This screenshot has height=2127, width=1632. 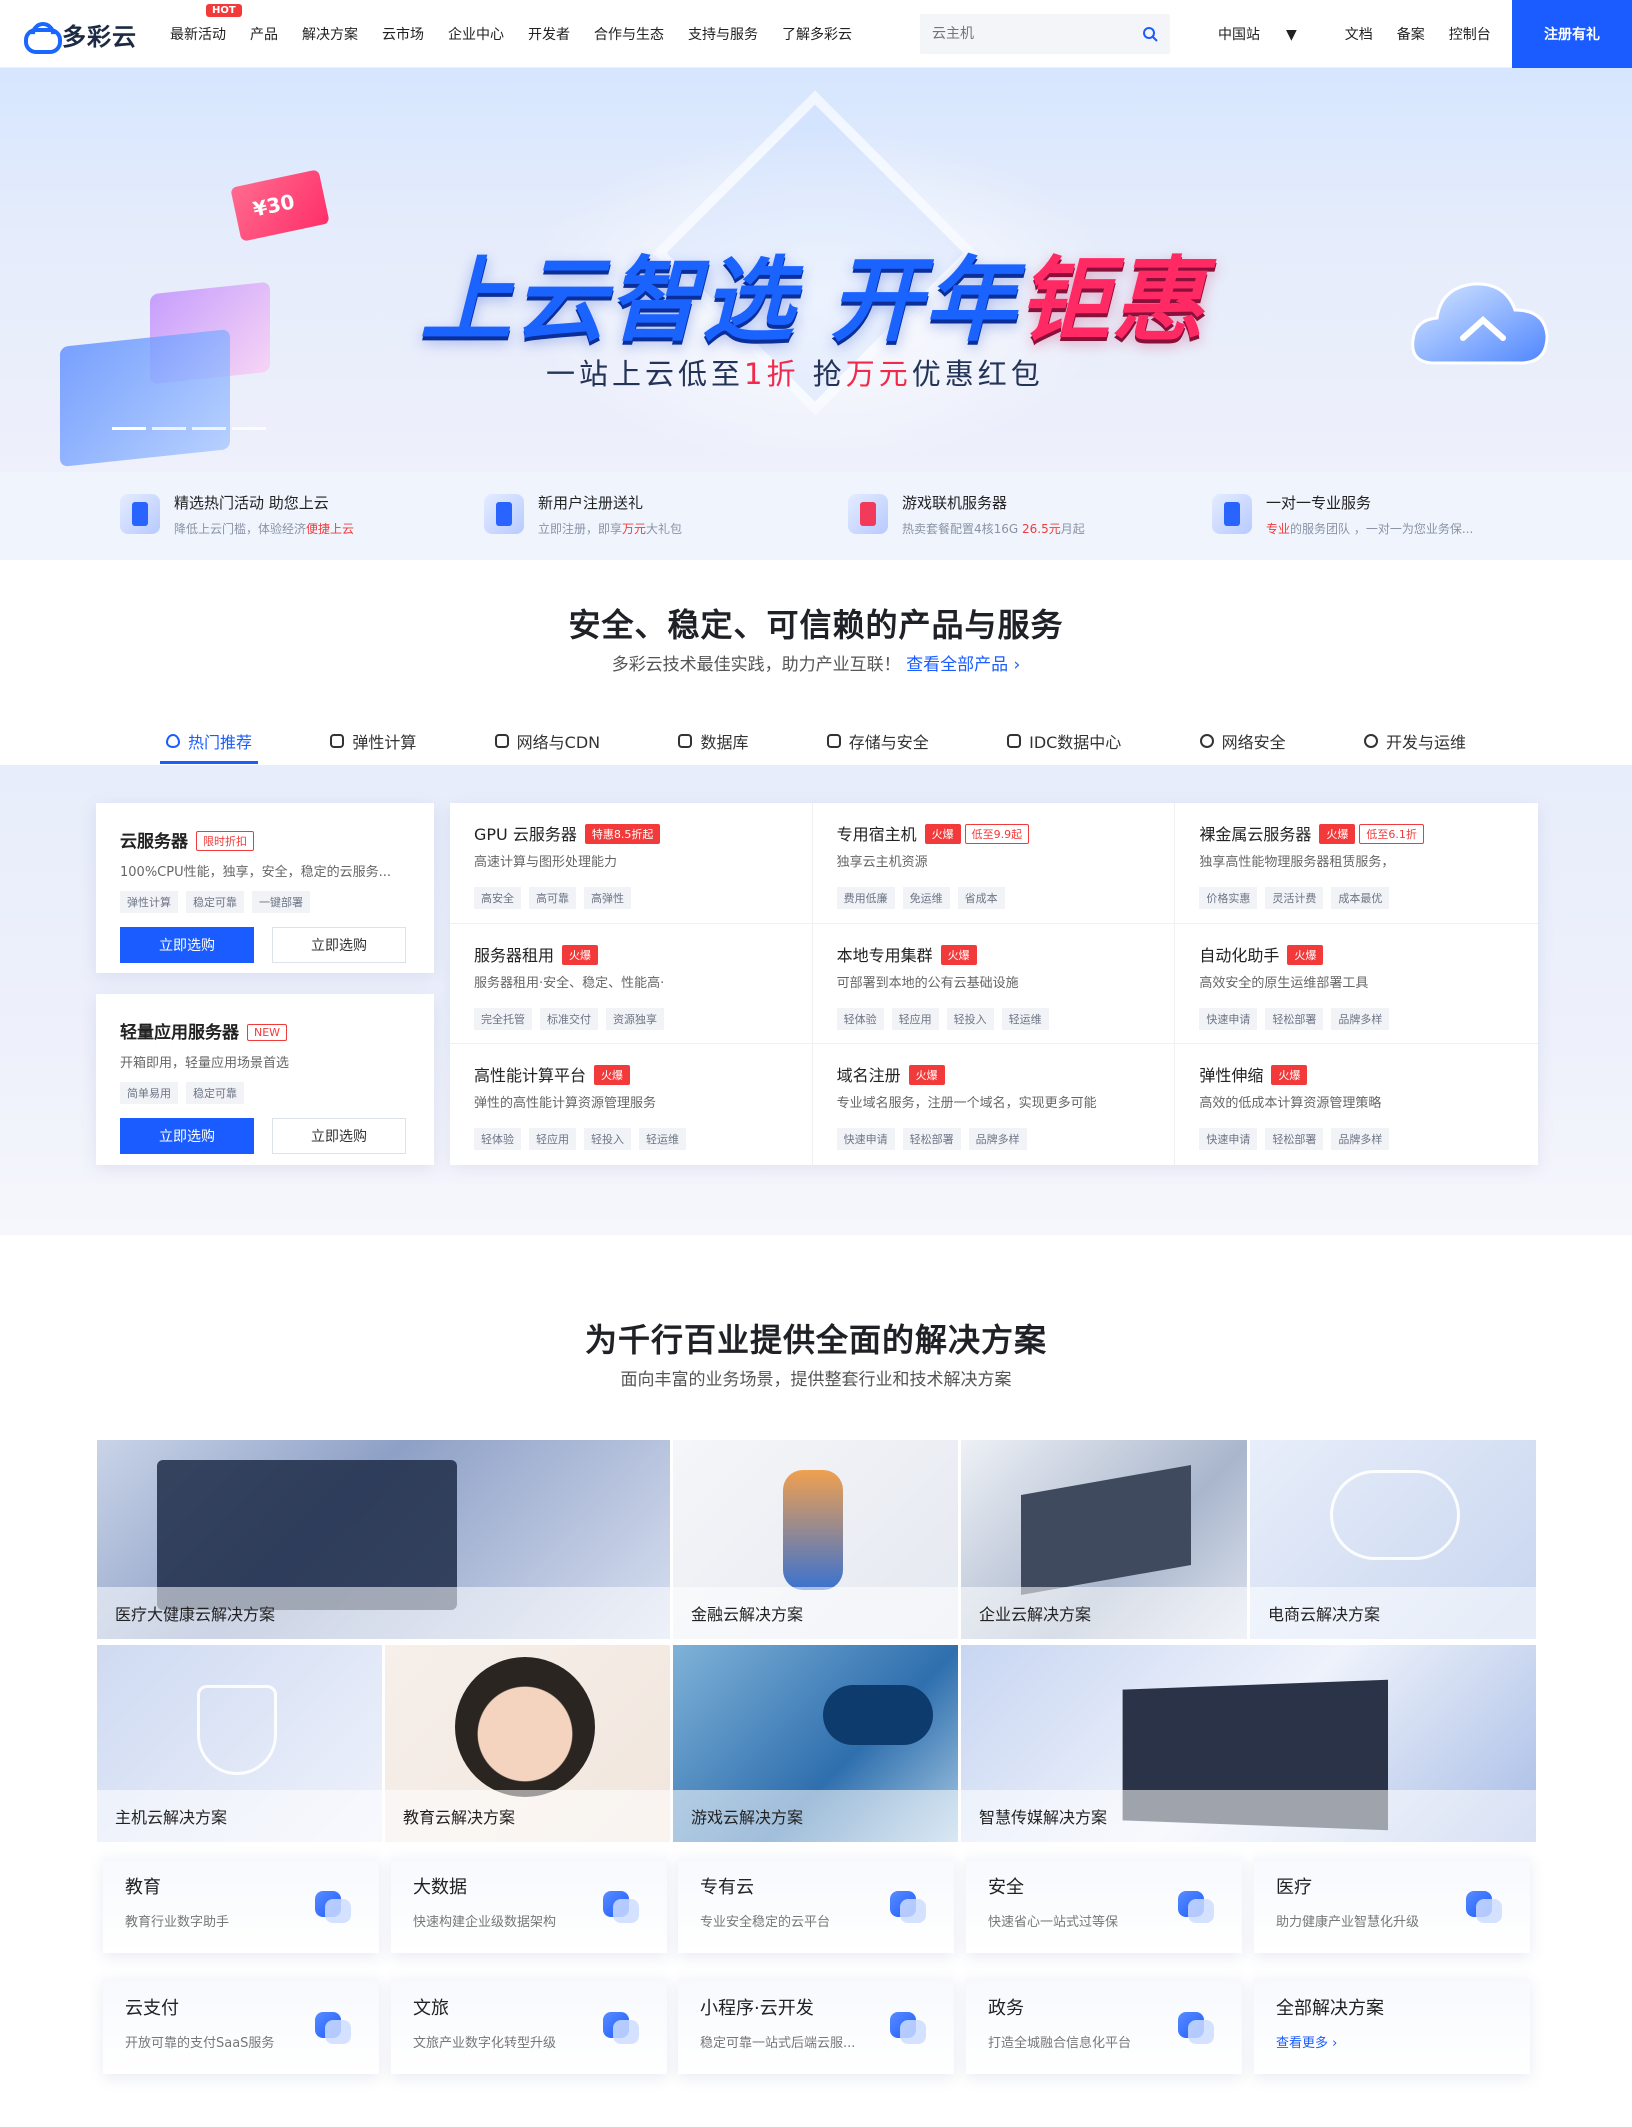 I want to click on tag: 轻体验, so click(x=860, y=1018).